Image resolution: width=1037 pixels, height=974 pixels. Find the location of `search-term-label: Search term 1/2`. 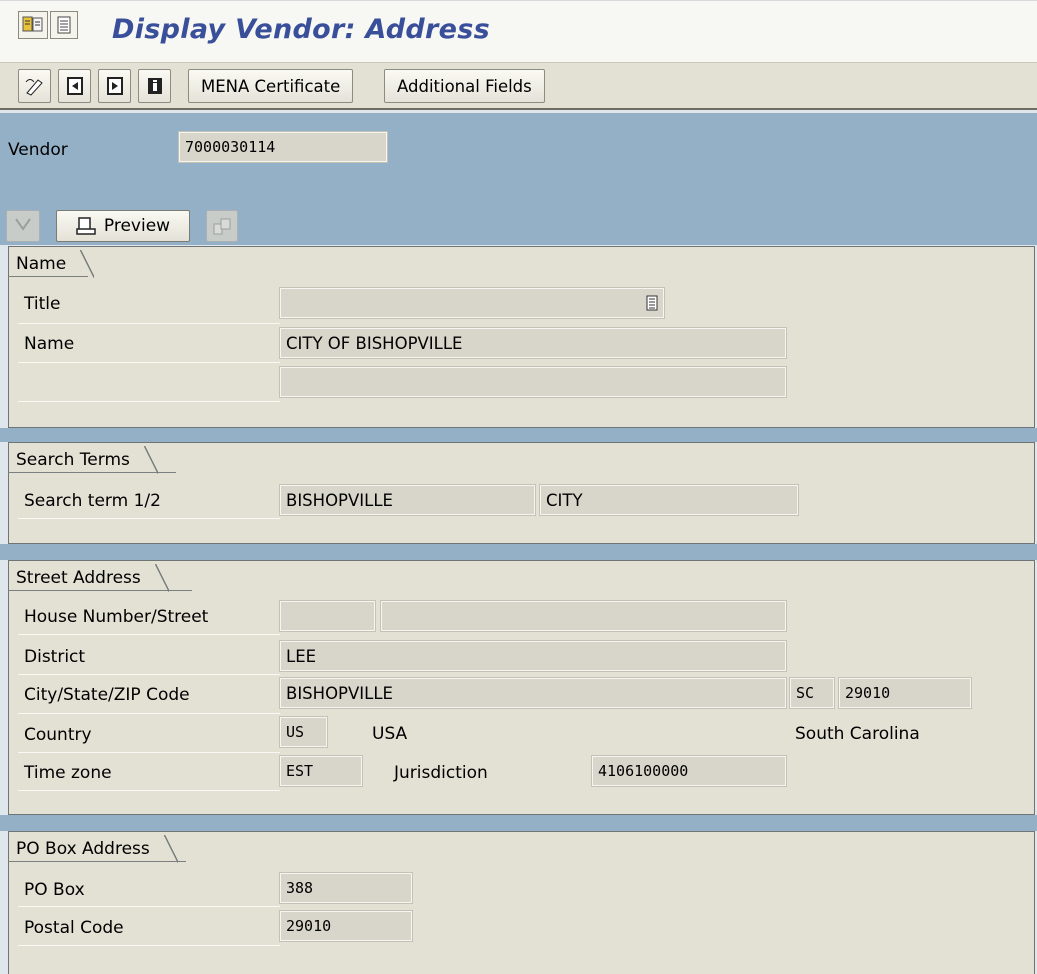

search-term-label: Search term 1/2 is located at coordinates (92, 501).